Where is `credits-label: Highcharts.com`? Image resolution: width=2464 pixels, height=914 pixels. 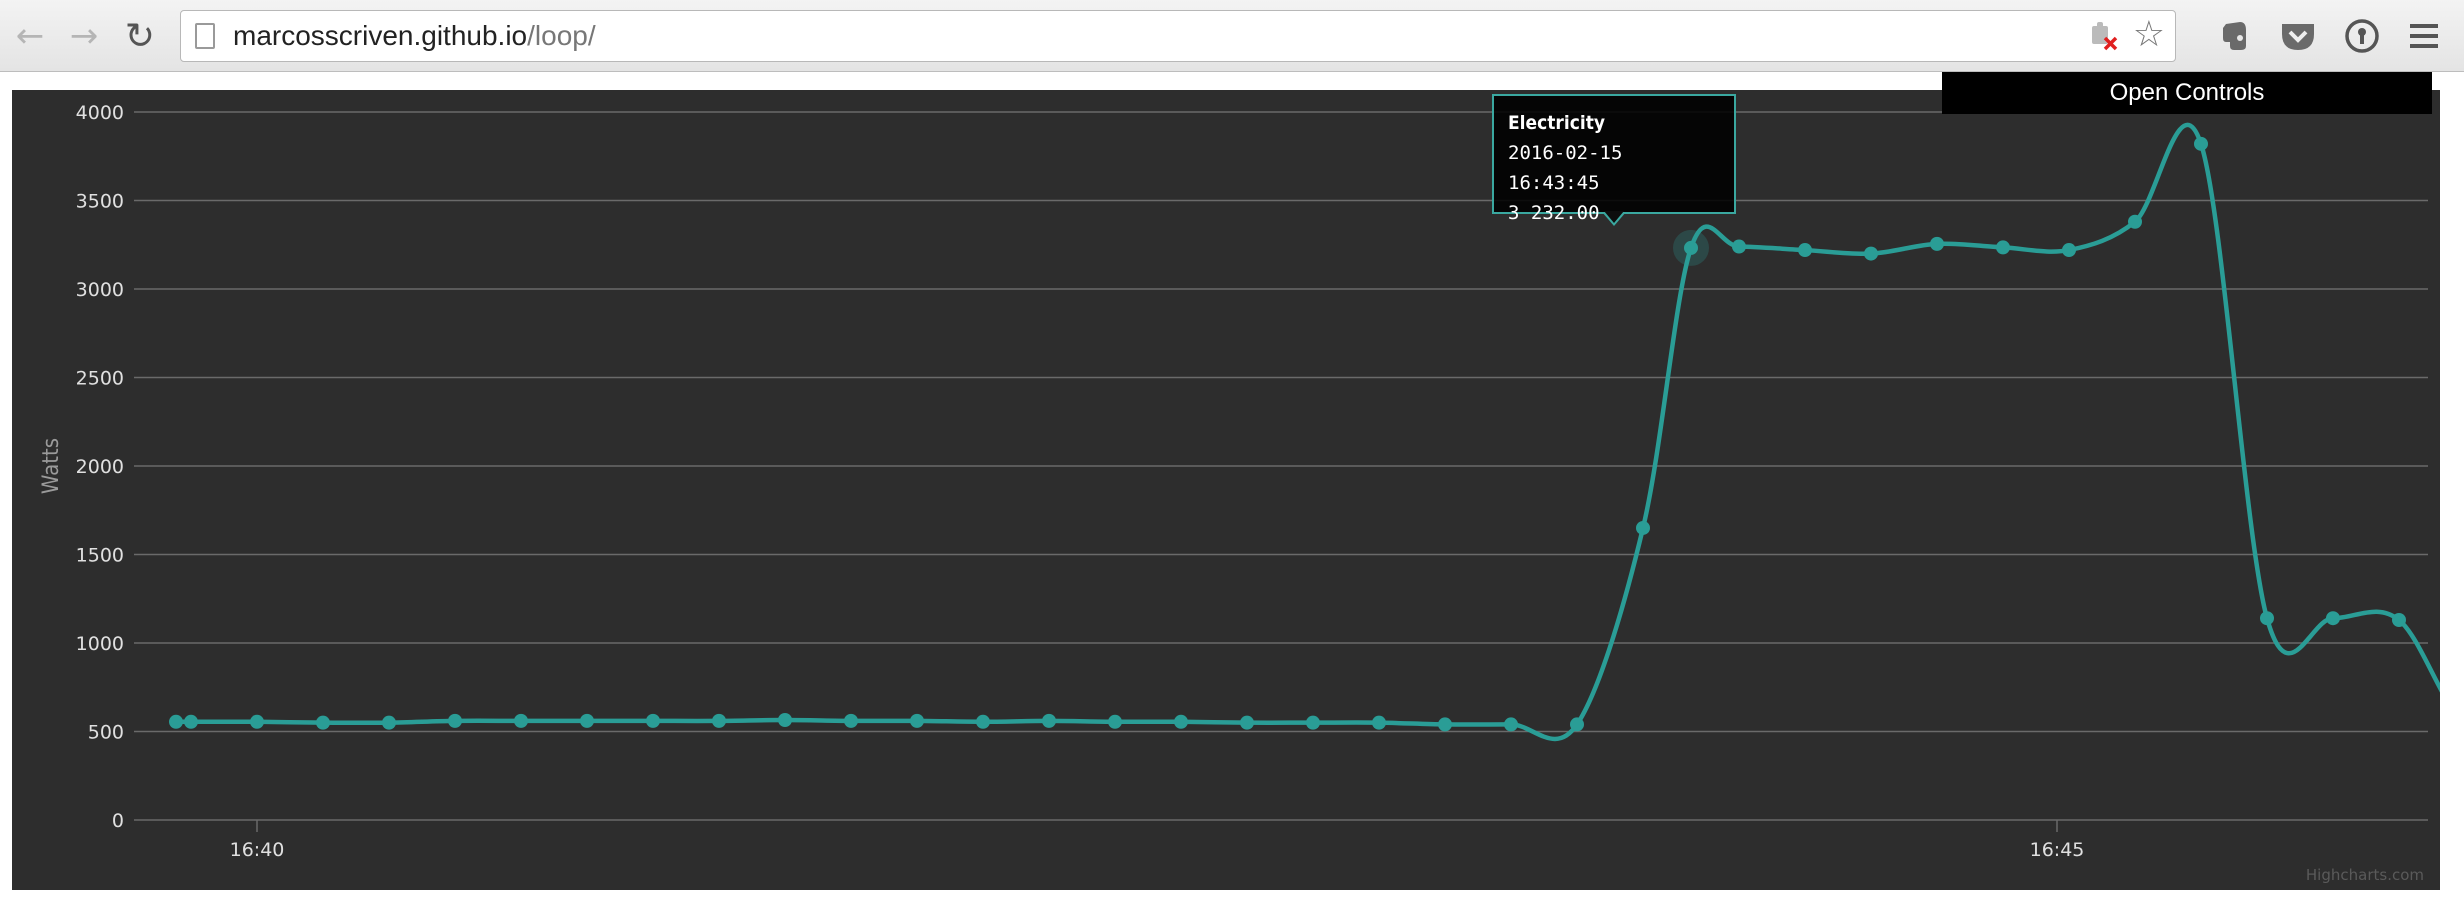 credits-label: Highcharts.com is located at coordinates (2365, 875).